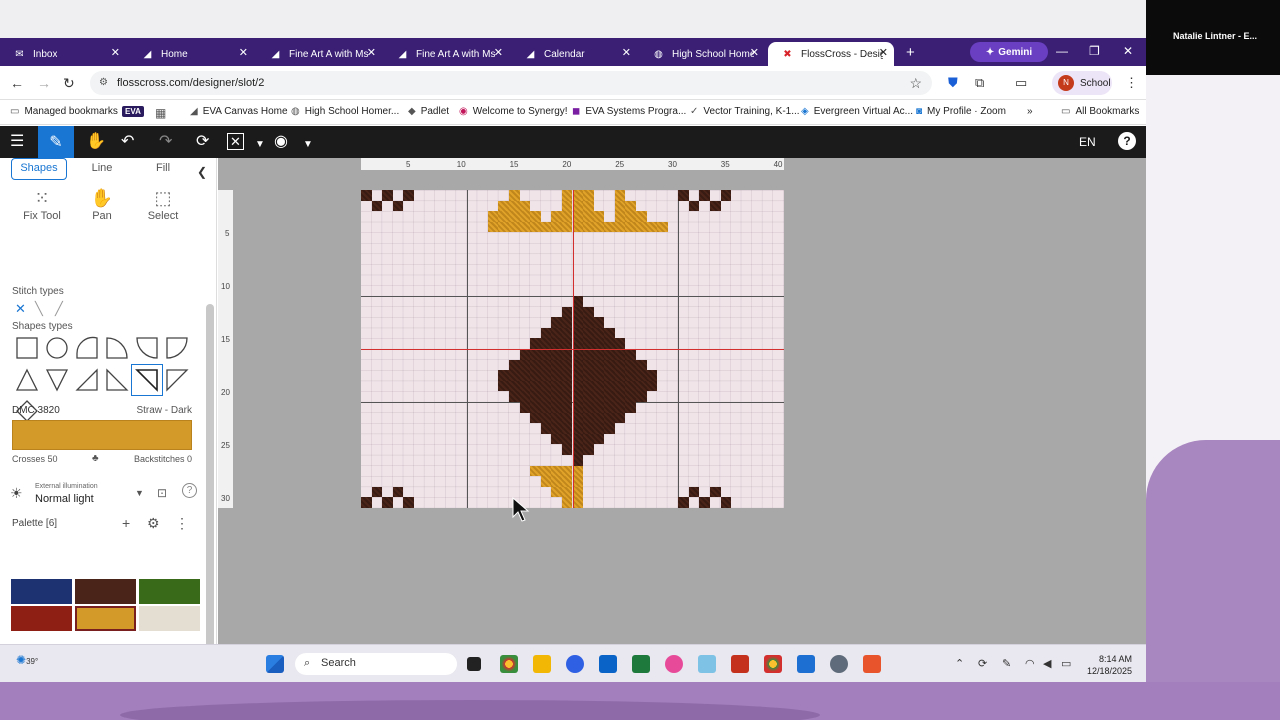 The height and width of the screenshot is (720, 1280). What do you see at coordinates (27, 380) in the screenshot?
I see `triangle-up-shape-icon` at bounding box center [27, 380].